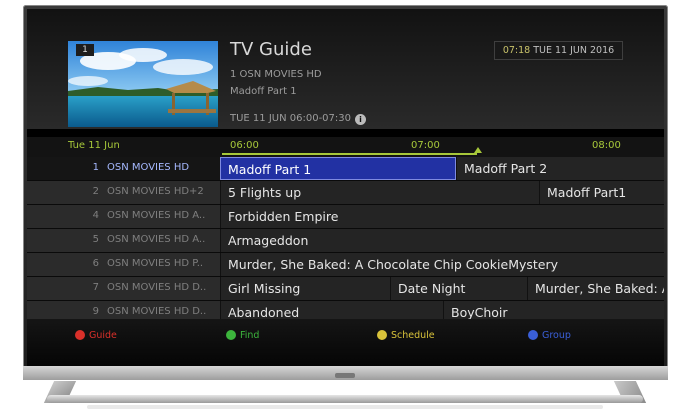 This screenshot has width=690, height=415. Describe the element at coordinates (442, 216) in the screenshot. I see `program-cell: Forbidden Empire` at that location.